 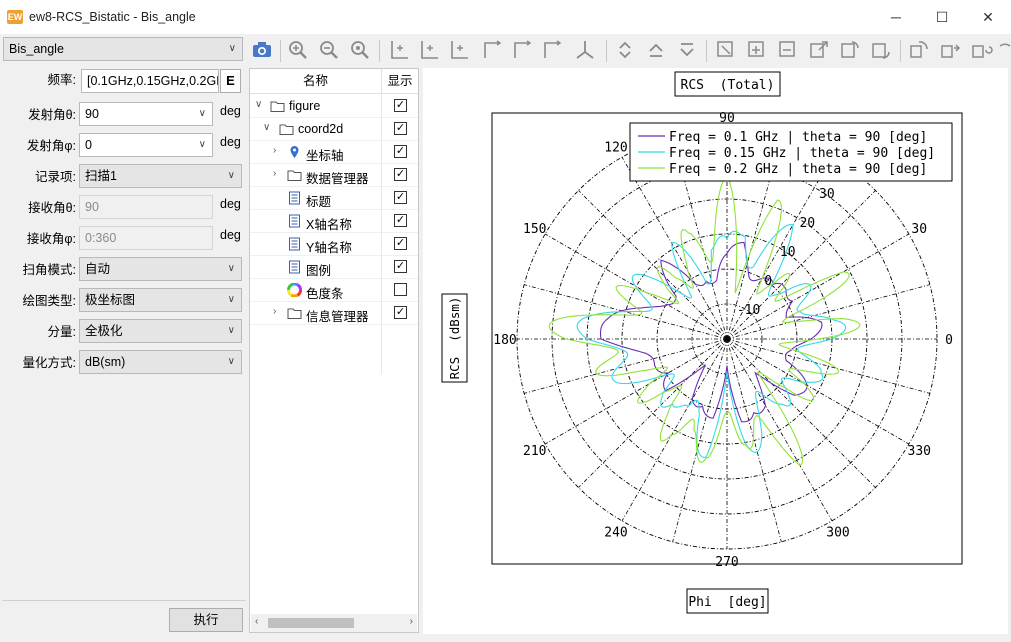 I want to click on angle-tick-label: 270, so click(x=726, y=562).